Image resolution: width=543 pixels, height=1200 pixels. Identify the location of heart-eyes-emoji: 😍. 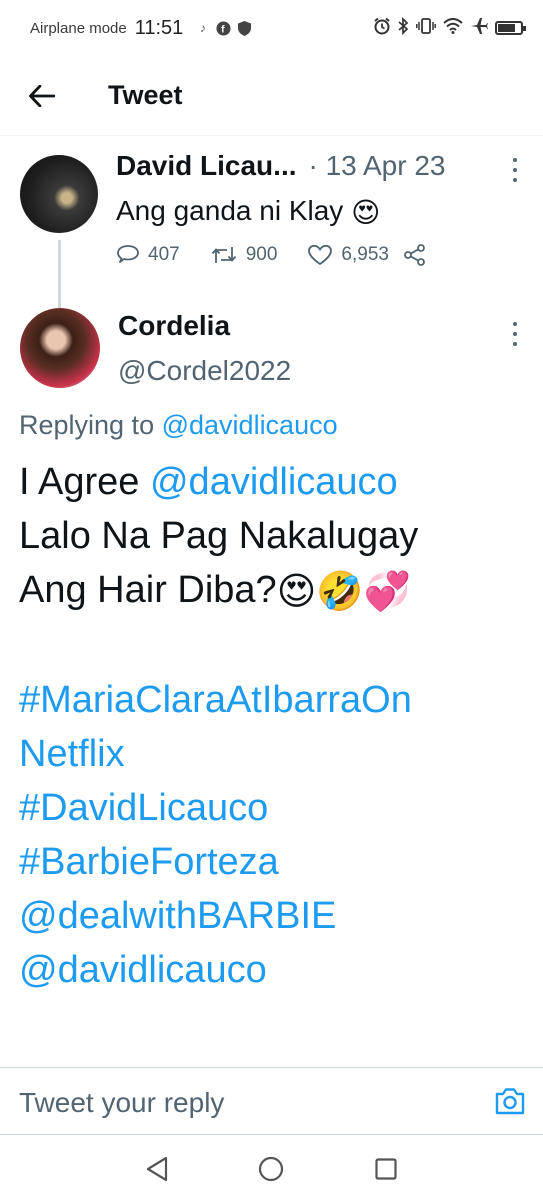
(366, 213).